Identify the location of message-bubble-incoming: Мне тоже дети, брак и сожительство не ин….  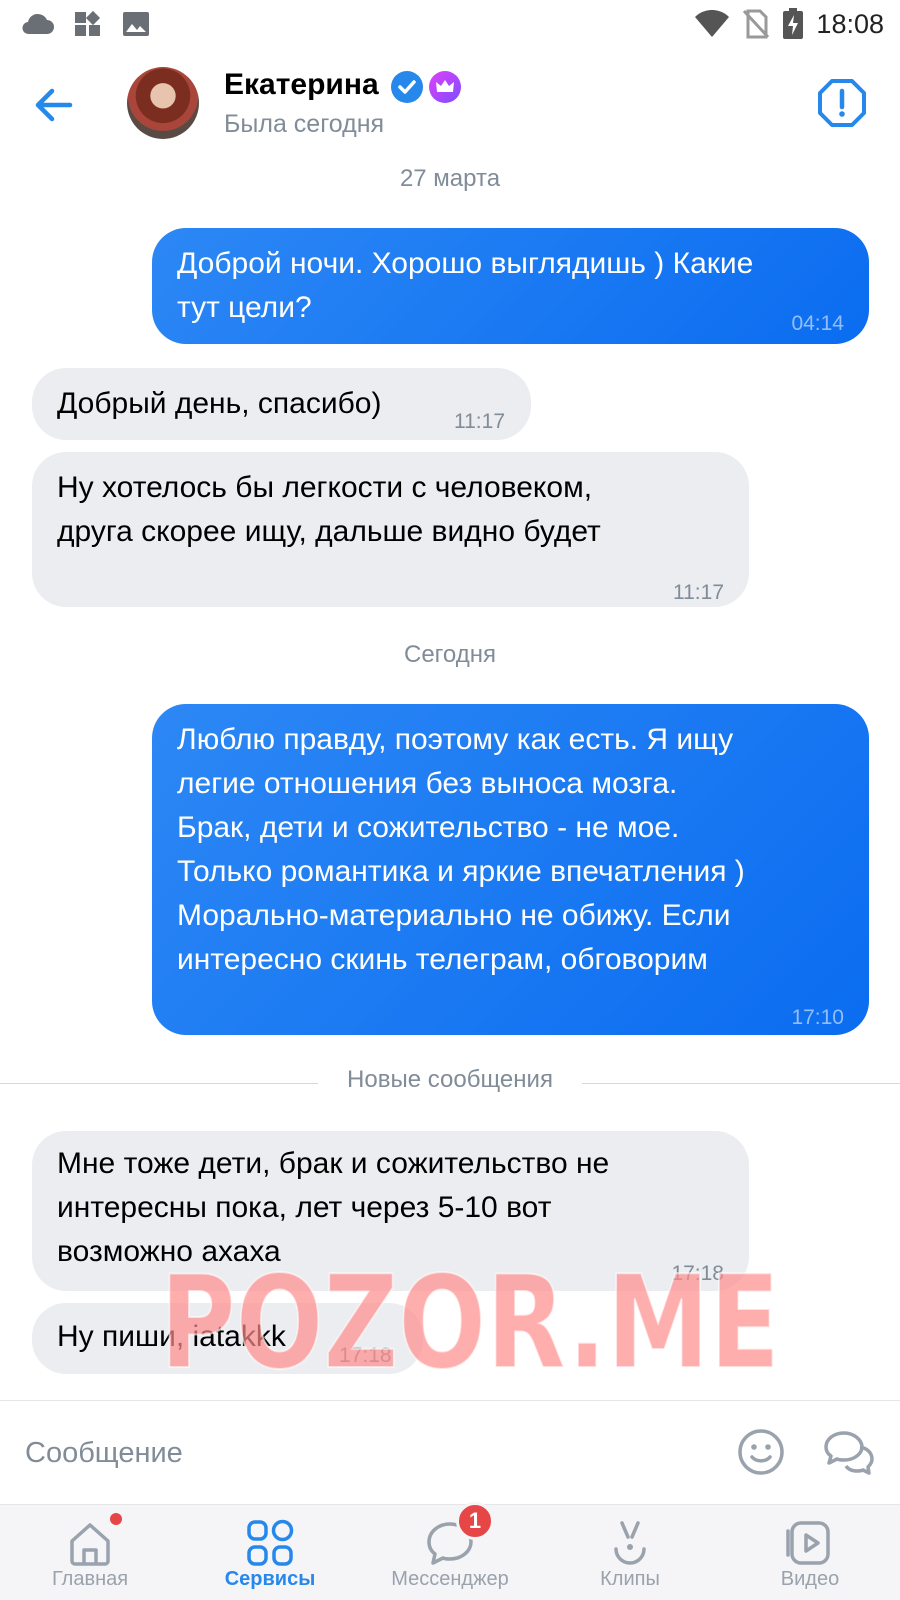
(390, 1211).